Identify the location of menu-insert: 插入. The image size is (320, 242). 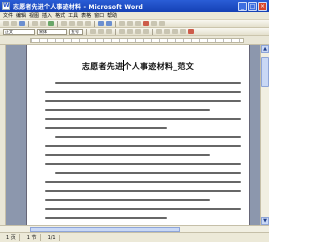
(47, 15).